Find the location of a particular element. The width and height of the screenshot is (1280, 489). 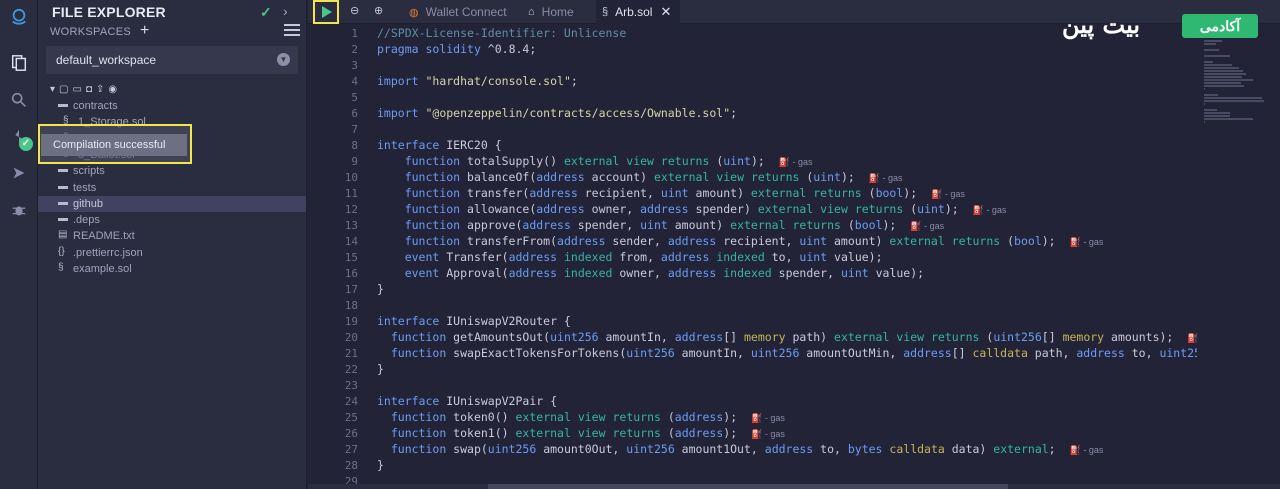

tree-item: ▬ contracts is located at coordinates (172, 106).